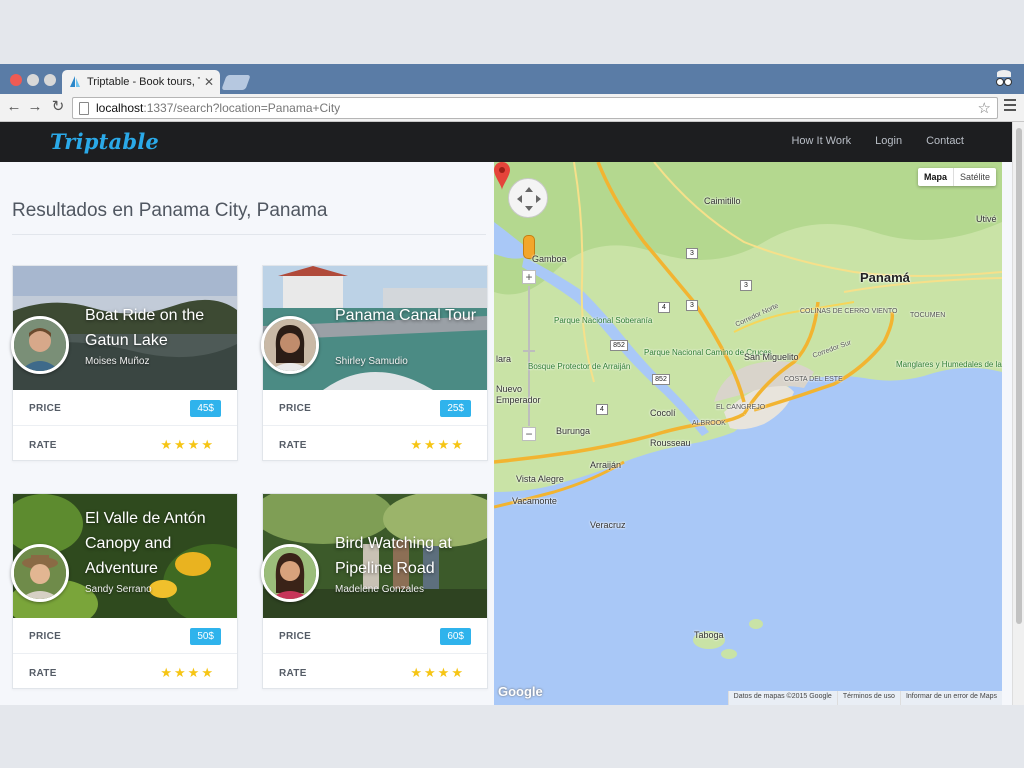 The height and width of the screenshot is (768, 1024). I want to click on terms-of-use-link: Términos de uso, so click(868, 698).